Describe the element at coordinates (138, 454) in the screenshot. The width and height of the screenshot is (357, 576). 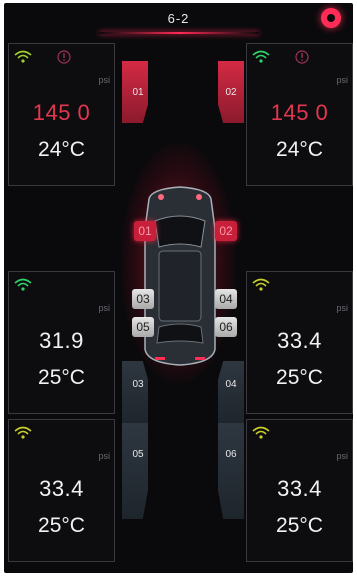
I see `lane-label-05: 05` at that location.